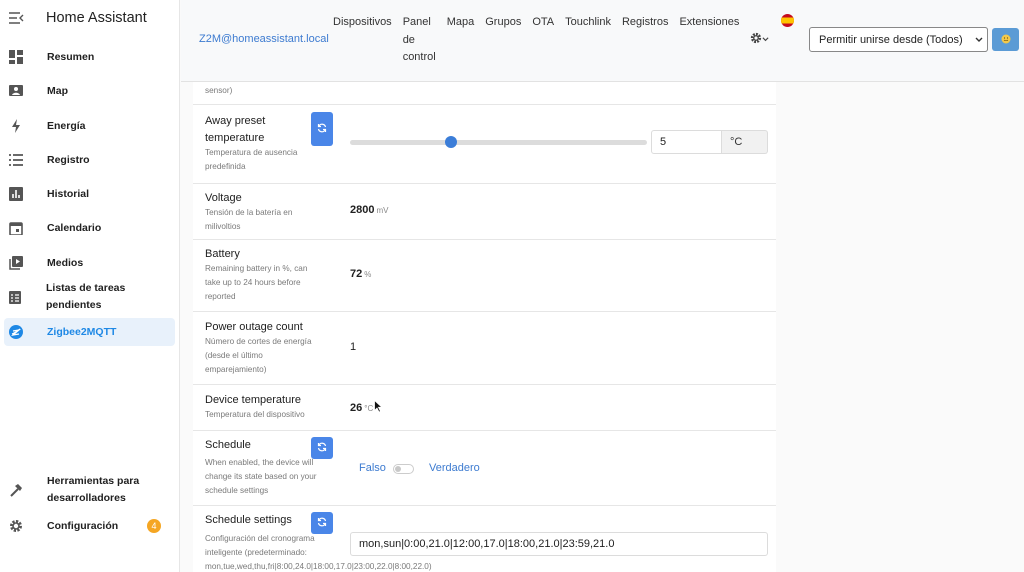 The height and width of the screenshot is (572, 1024). What do you see at coordinates (588, 40) in the screenshot?
I see `nav-touchlink: Touchlink` at bounding box center [588, 40].